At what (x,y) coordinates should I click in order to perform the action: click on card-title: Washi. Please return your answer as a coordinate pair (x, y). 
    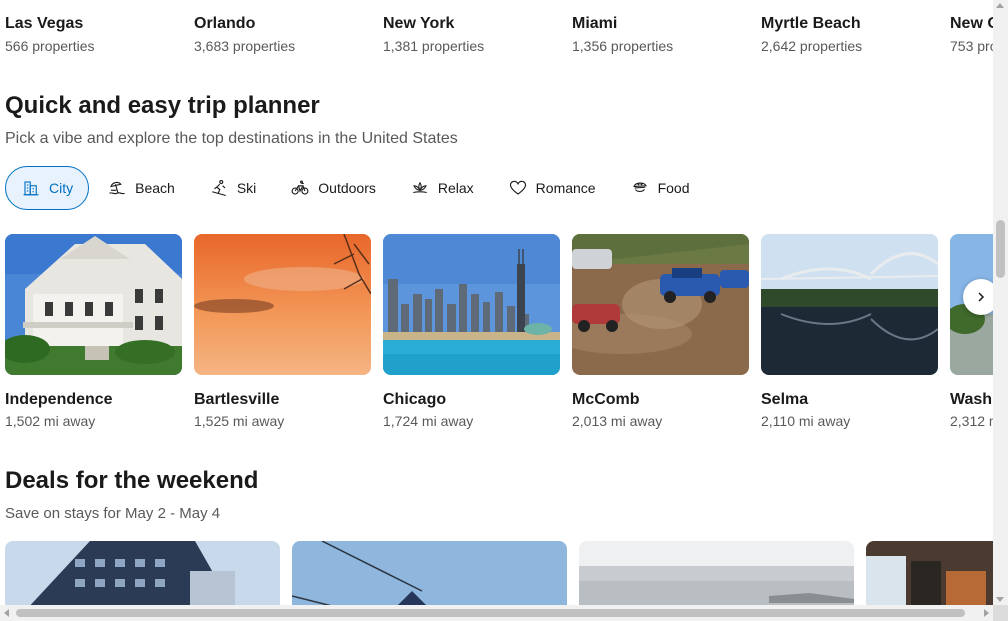
    Looking at the image, I should click on (971, 399).